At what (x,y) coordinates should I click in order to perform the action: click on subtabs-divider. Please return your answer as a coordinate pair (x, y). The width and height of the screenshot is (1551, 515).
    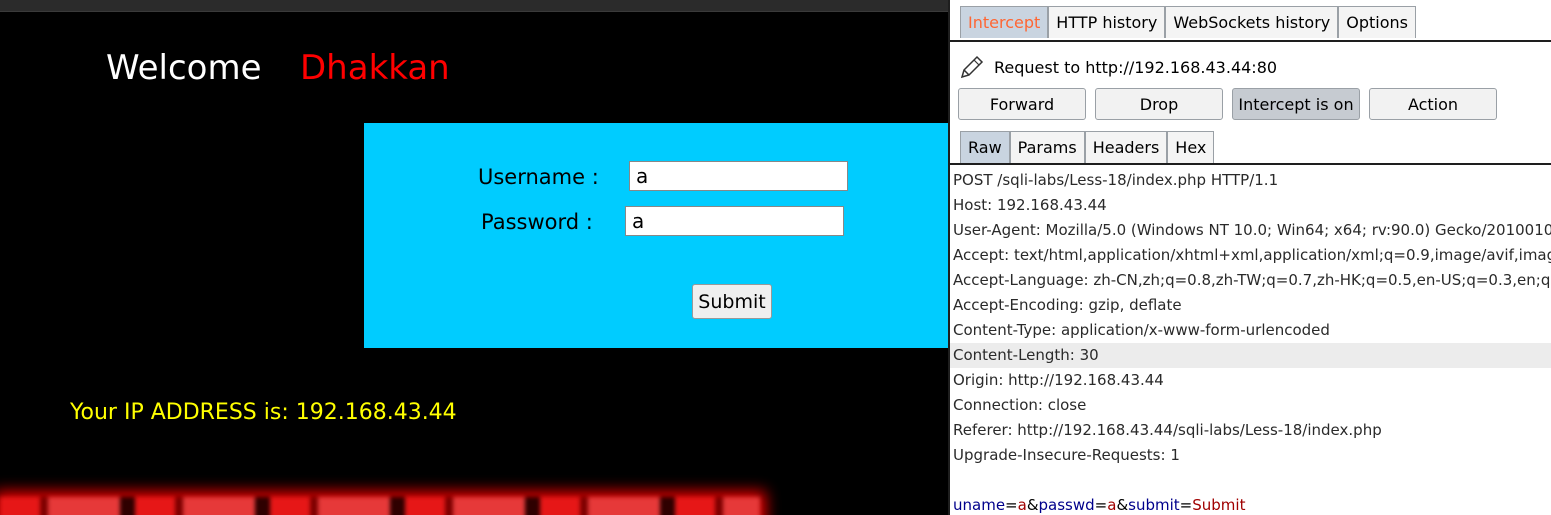
    Looking at the image, I should click on (1250, 164).